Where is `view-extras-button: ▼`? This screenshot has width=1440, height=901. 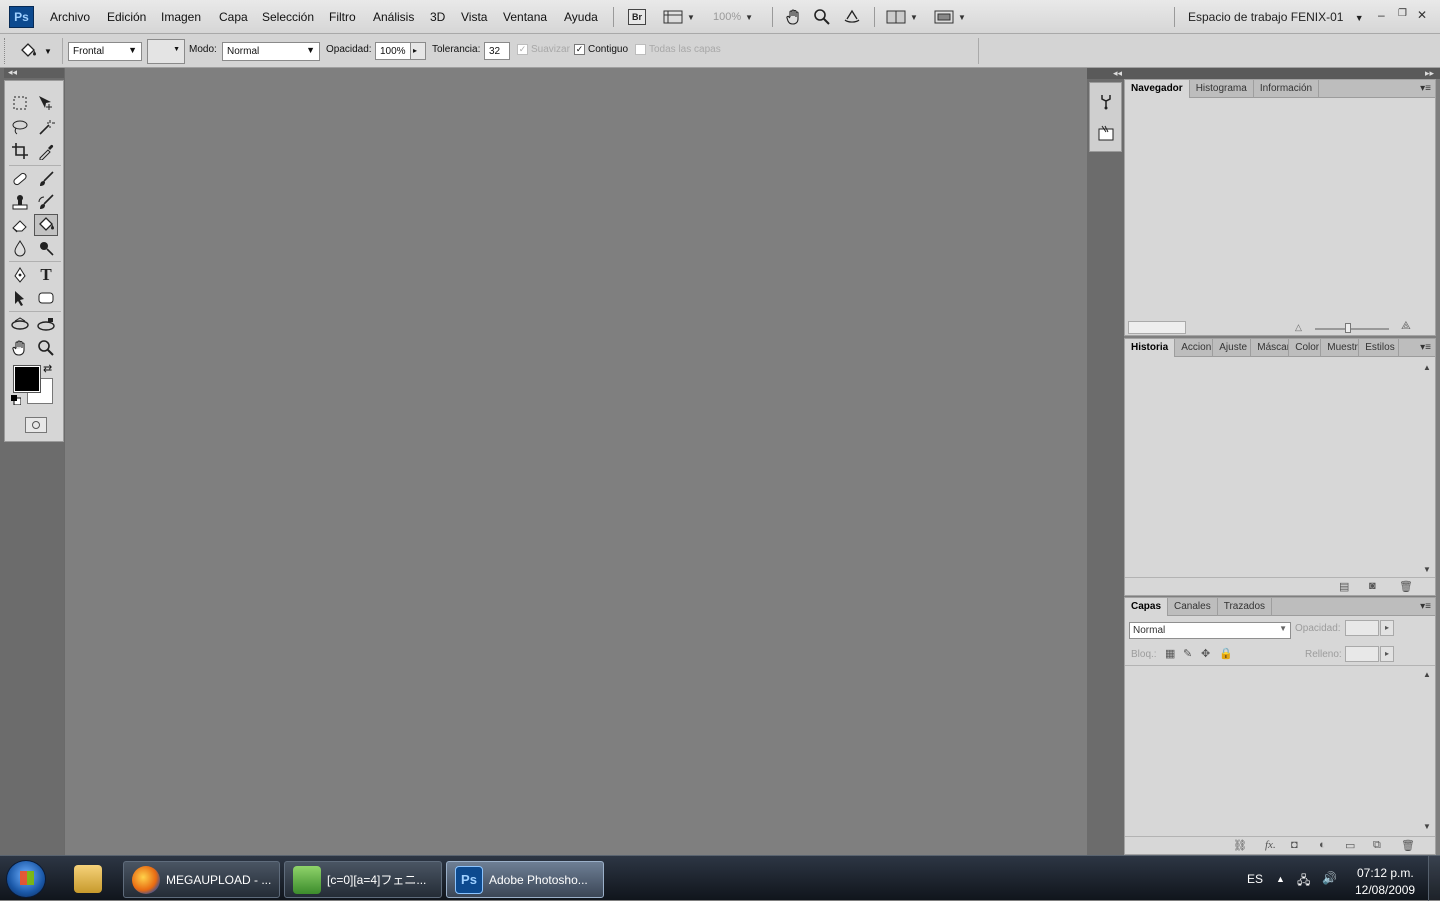 view-extras-button: ▼ is located at coordinates (679, 17).